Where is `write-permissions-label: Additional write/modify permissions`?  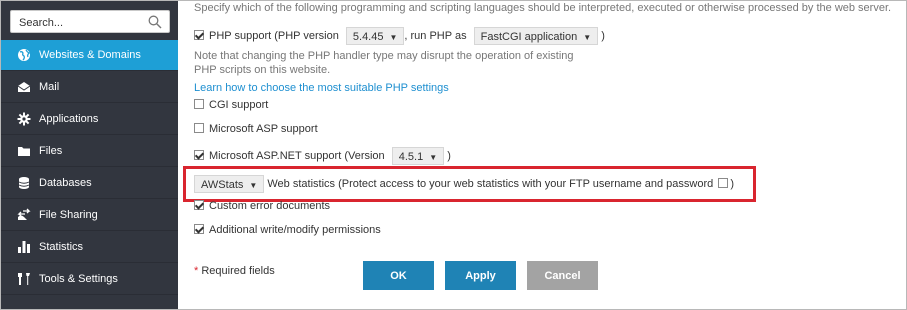 write-permissions-label: Additional write/modify permissions is located at coordinates (295, 230).